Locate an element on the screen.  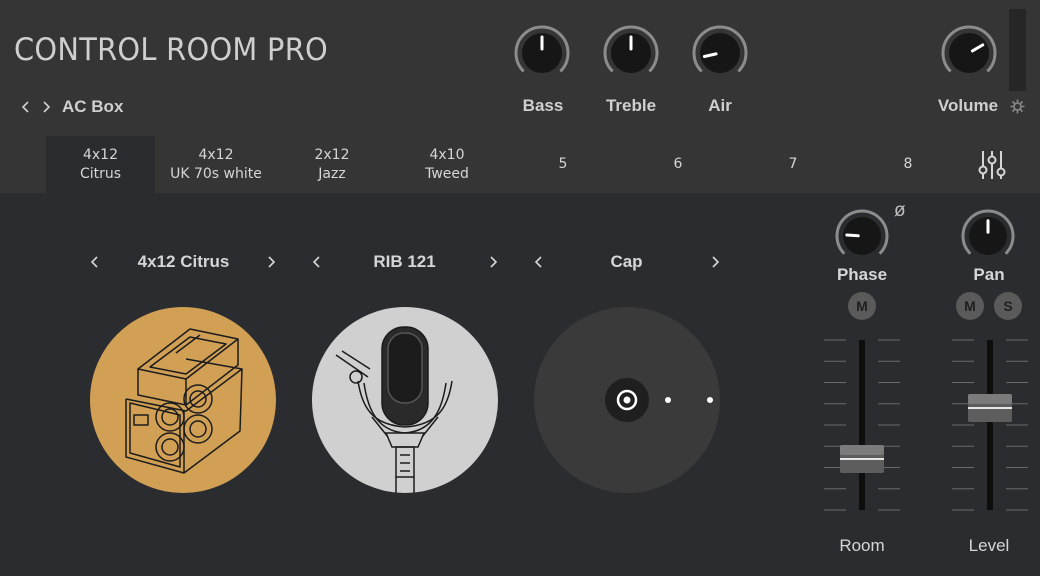
microphone-prev-button is located at coordinates (317, 262).